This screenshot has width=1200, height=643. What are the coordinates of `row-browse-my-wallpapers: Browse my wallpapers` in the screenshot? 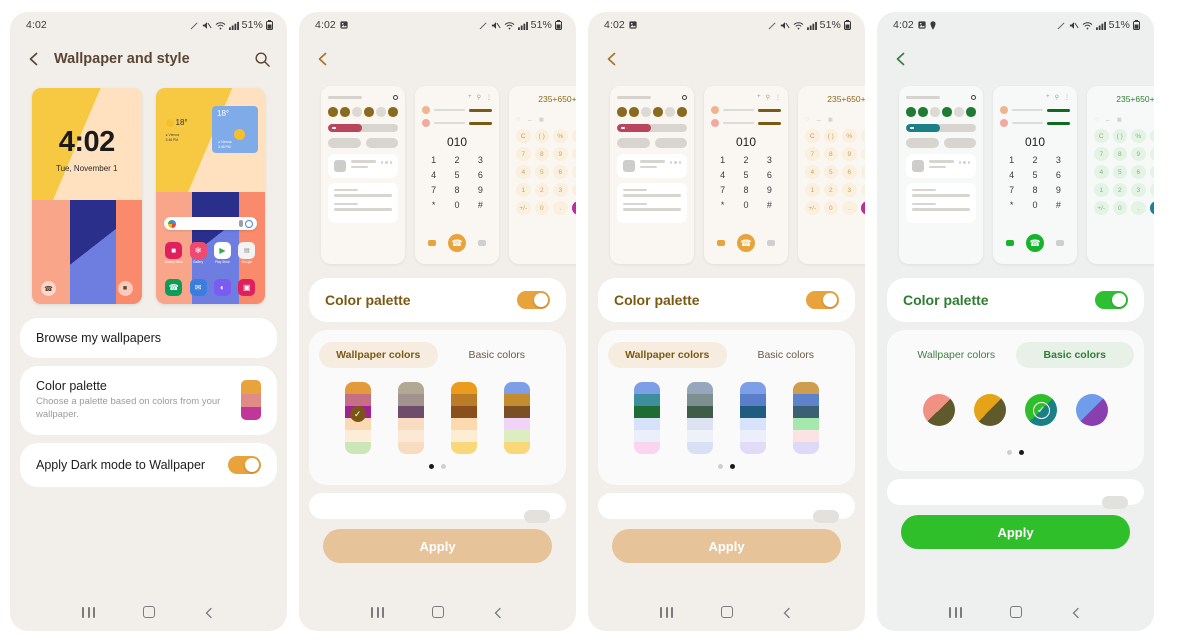 It's located at (148, 338).